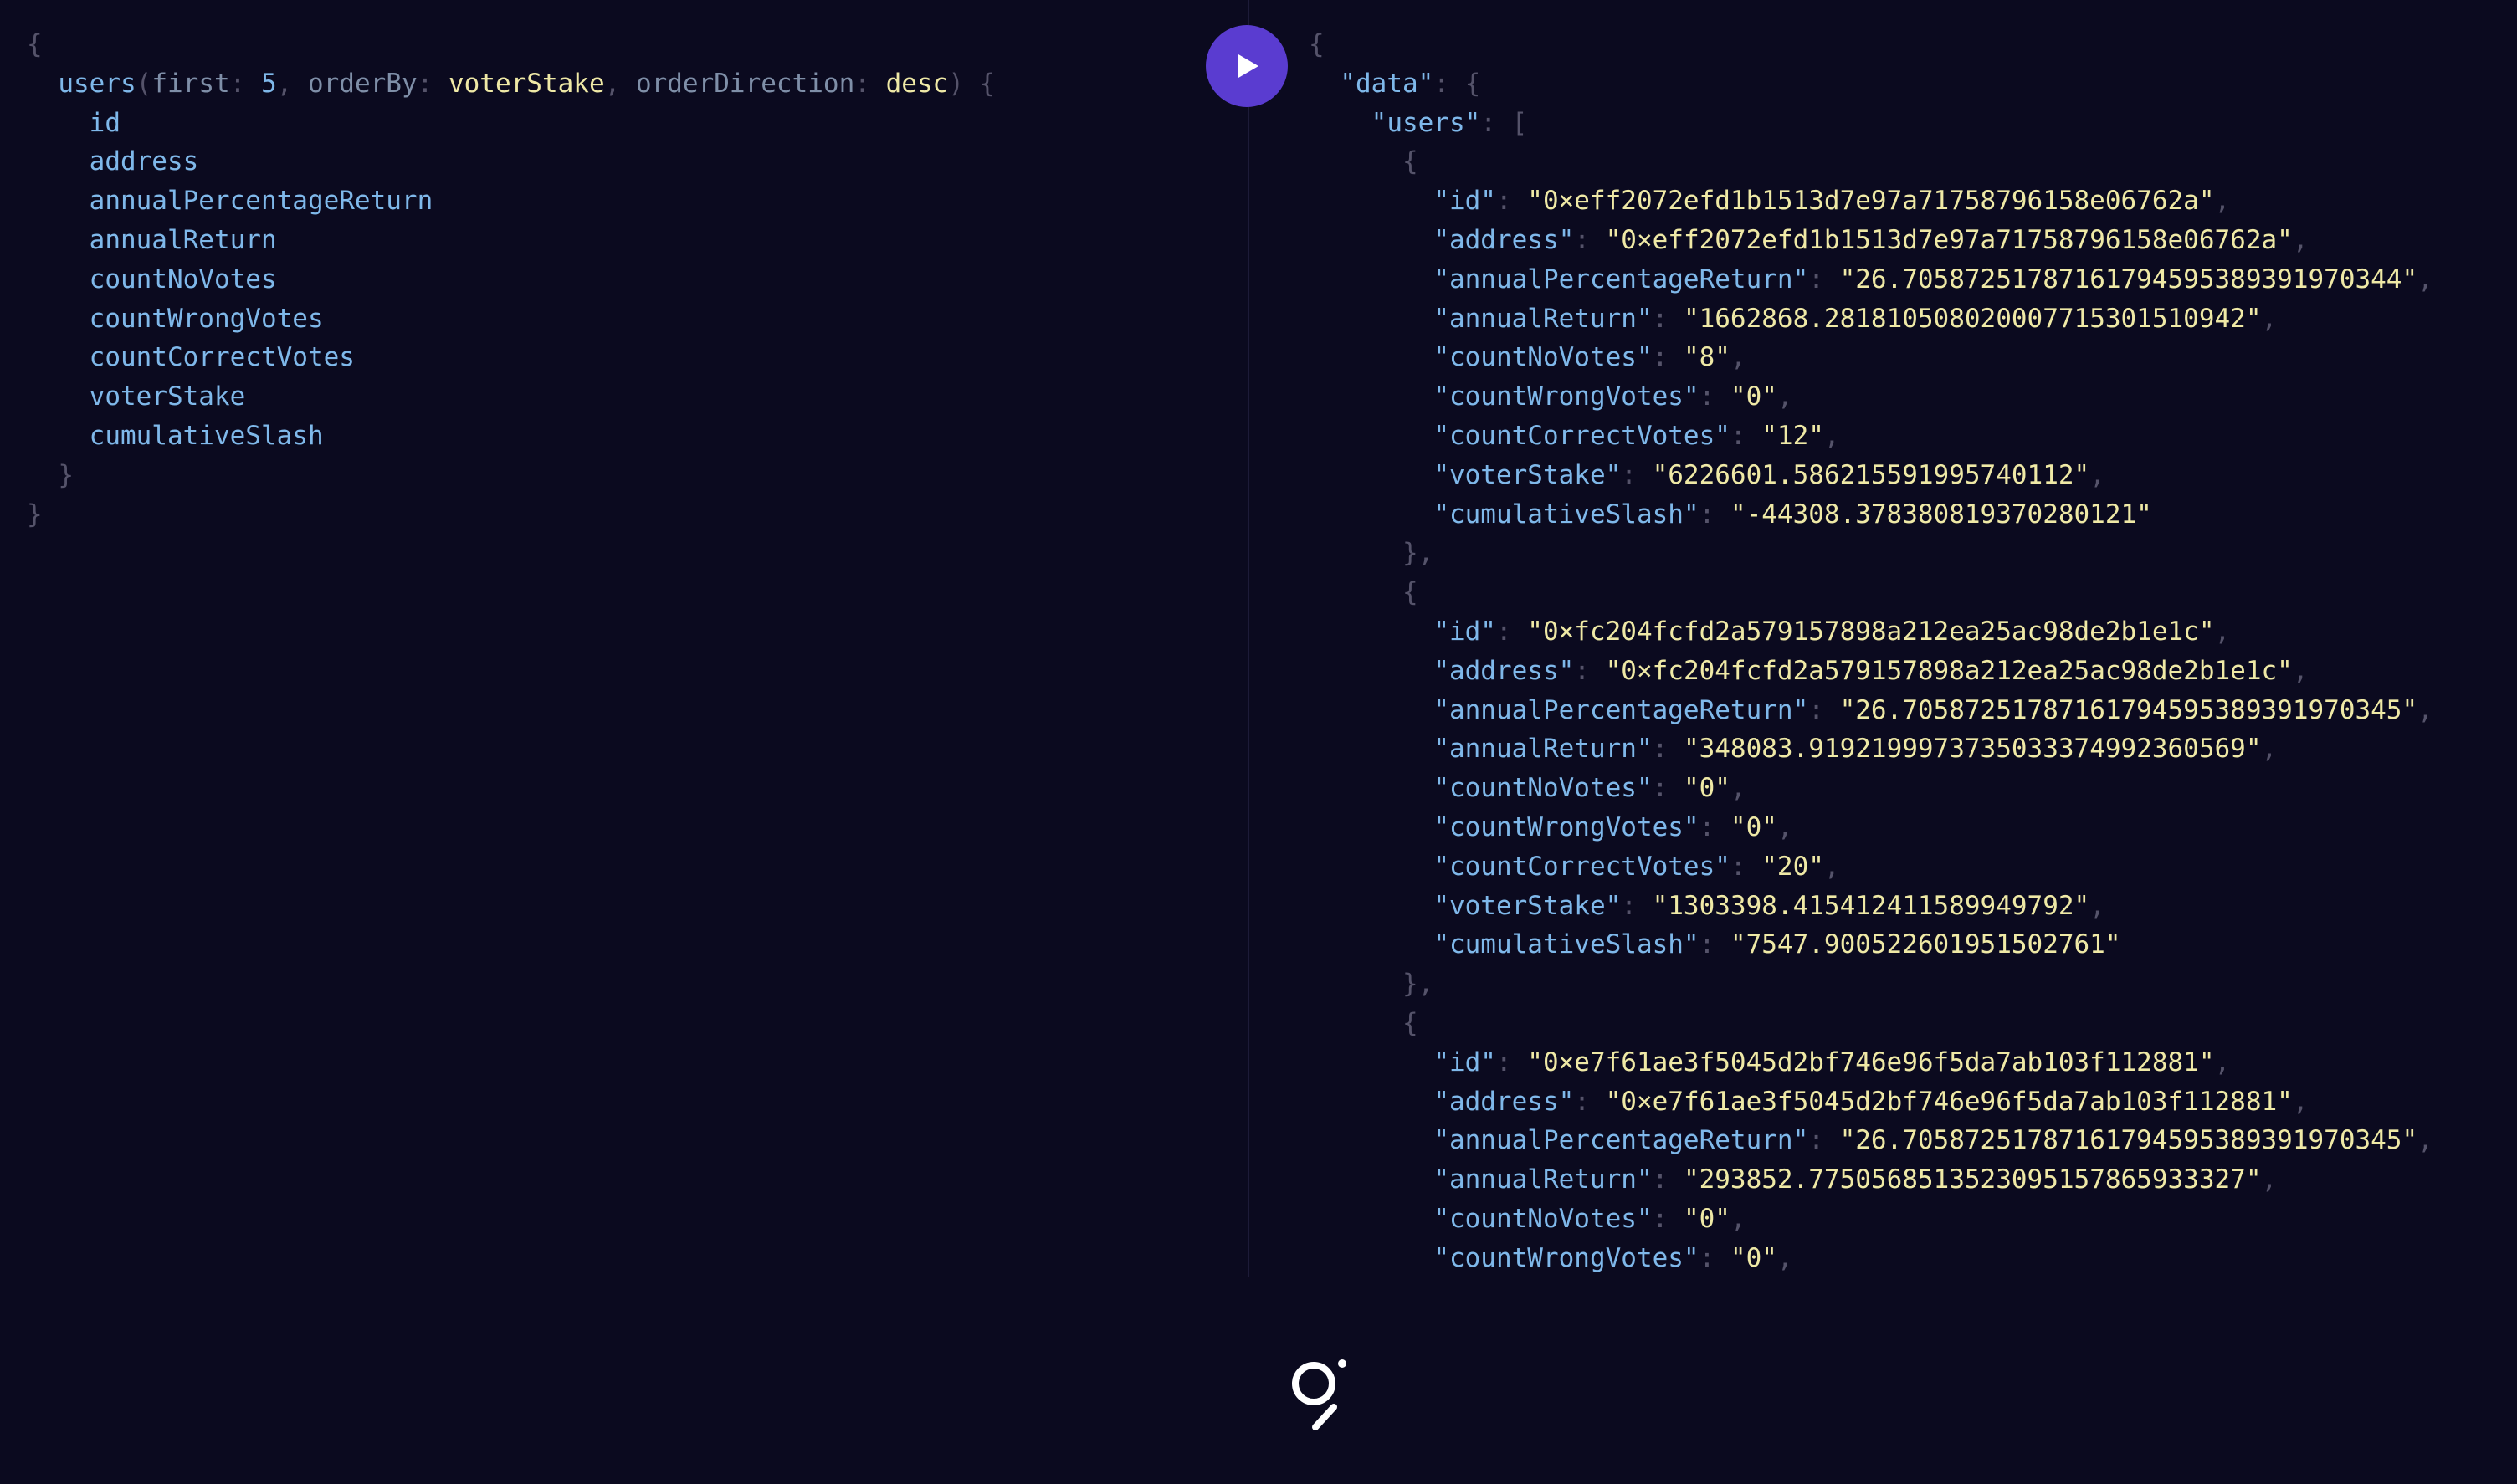 The image size is (2517, 1484). I want to click on query-arg-name: orderBy, so click(362, 83).